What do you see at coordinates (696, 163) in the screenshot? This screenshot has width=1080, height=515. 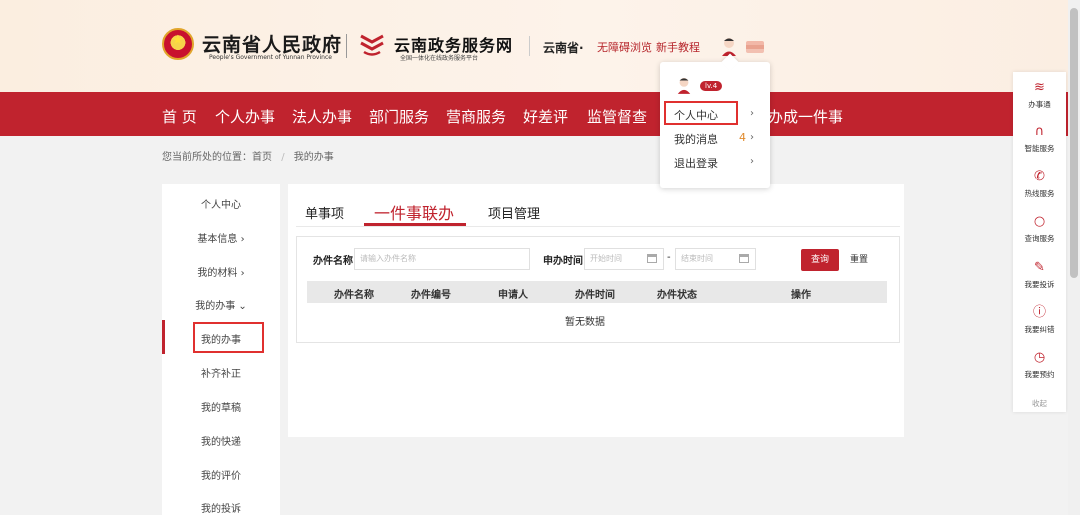 I see `dropdown-logout: 退出登录` at bounding box center [696, 163].